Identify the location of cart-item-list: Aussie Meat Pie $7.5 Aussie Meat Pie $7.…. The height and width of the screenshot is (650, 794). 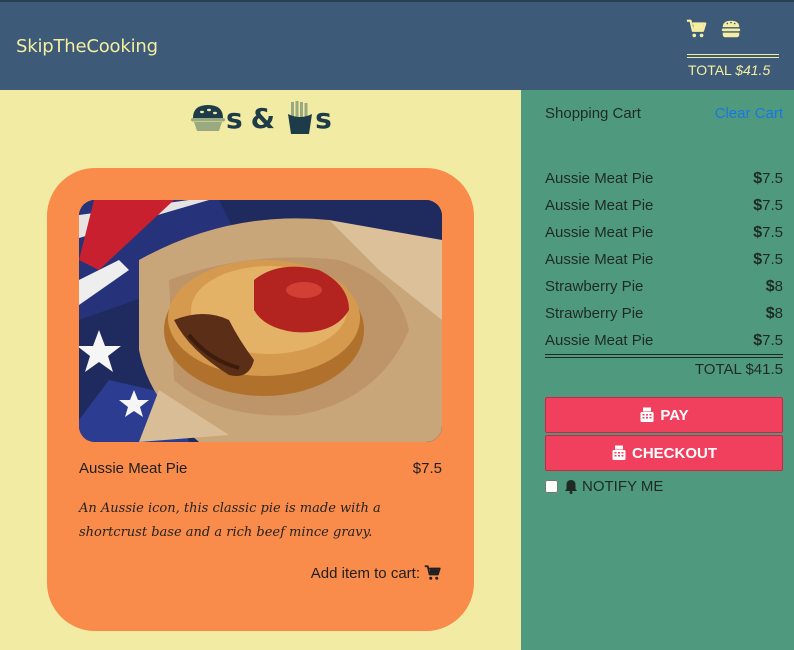
(664, 259).